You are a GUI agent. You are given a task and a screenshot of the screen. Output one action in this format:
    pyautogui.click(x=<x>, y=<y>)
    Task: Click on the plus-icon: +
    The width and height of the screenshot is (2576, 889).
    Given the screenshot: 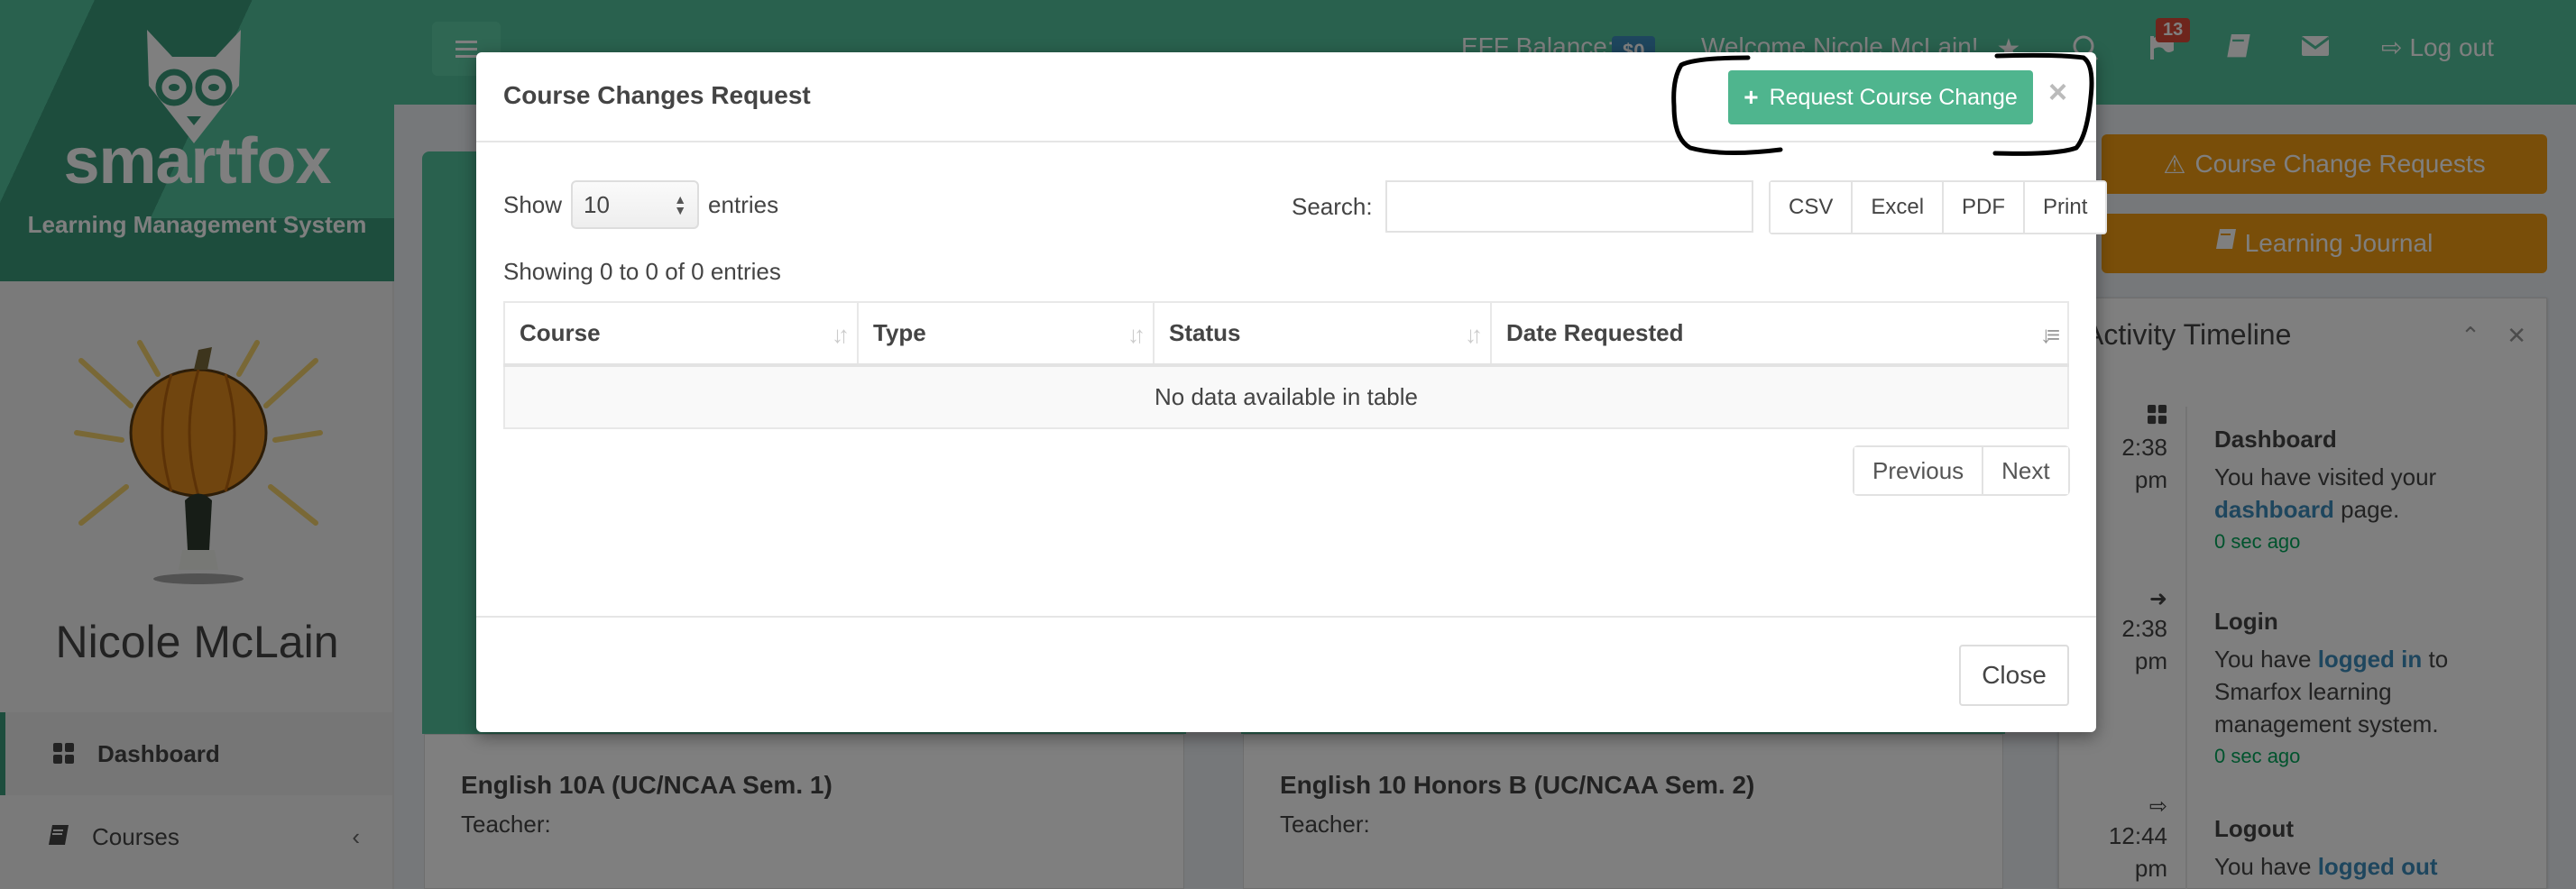 What is the action you would take?
    pyautogui.click(x=1751, y=97)
    